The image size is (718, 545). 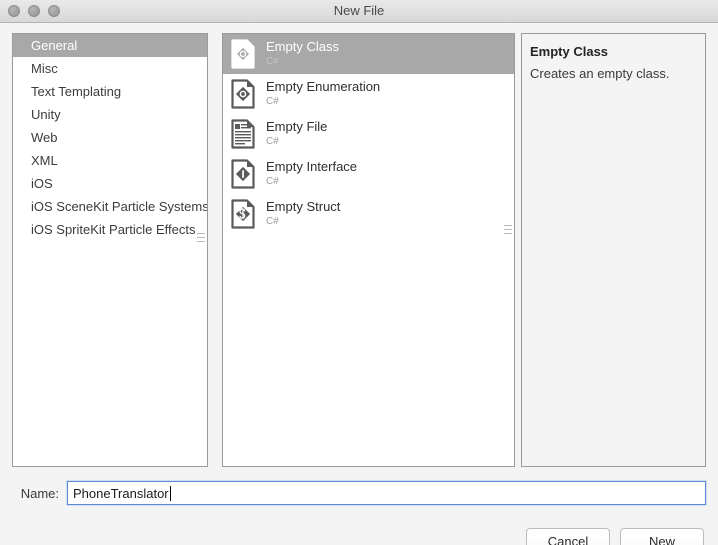 What do you see at coordinates (110, 45) in the screenshot?
I see `sidebar-item-general: General` at bounding box center [110, 45].